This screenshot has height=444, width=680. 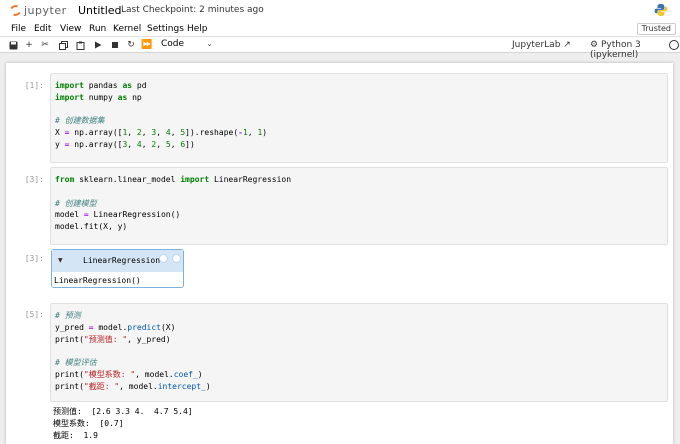 I want to click on run-icon, so click(x=98, y=45).